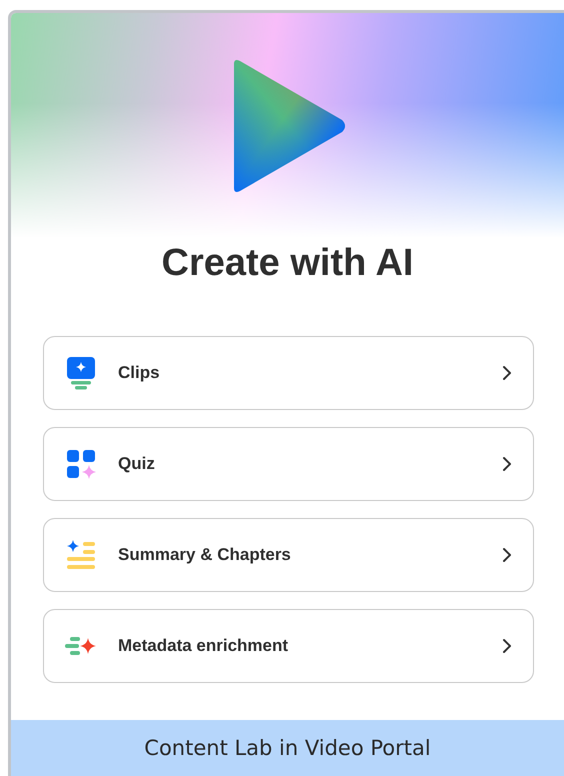 The image size is (564, 776). What do you see at coordinates (204, 646) in the screenshot?
I see `action-label: Metadata enrichment` at bounding box center [204, 646].